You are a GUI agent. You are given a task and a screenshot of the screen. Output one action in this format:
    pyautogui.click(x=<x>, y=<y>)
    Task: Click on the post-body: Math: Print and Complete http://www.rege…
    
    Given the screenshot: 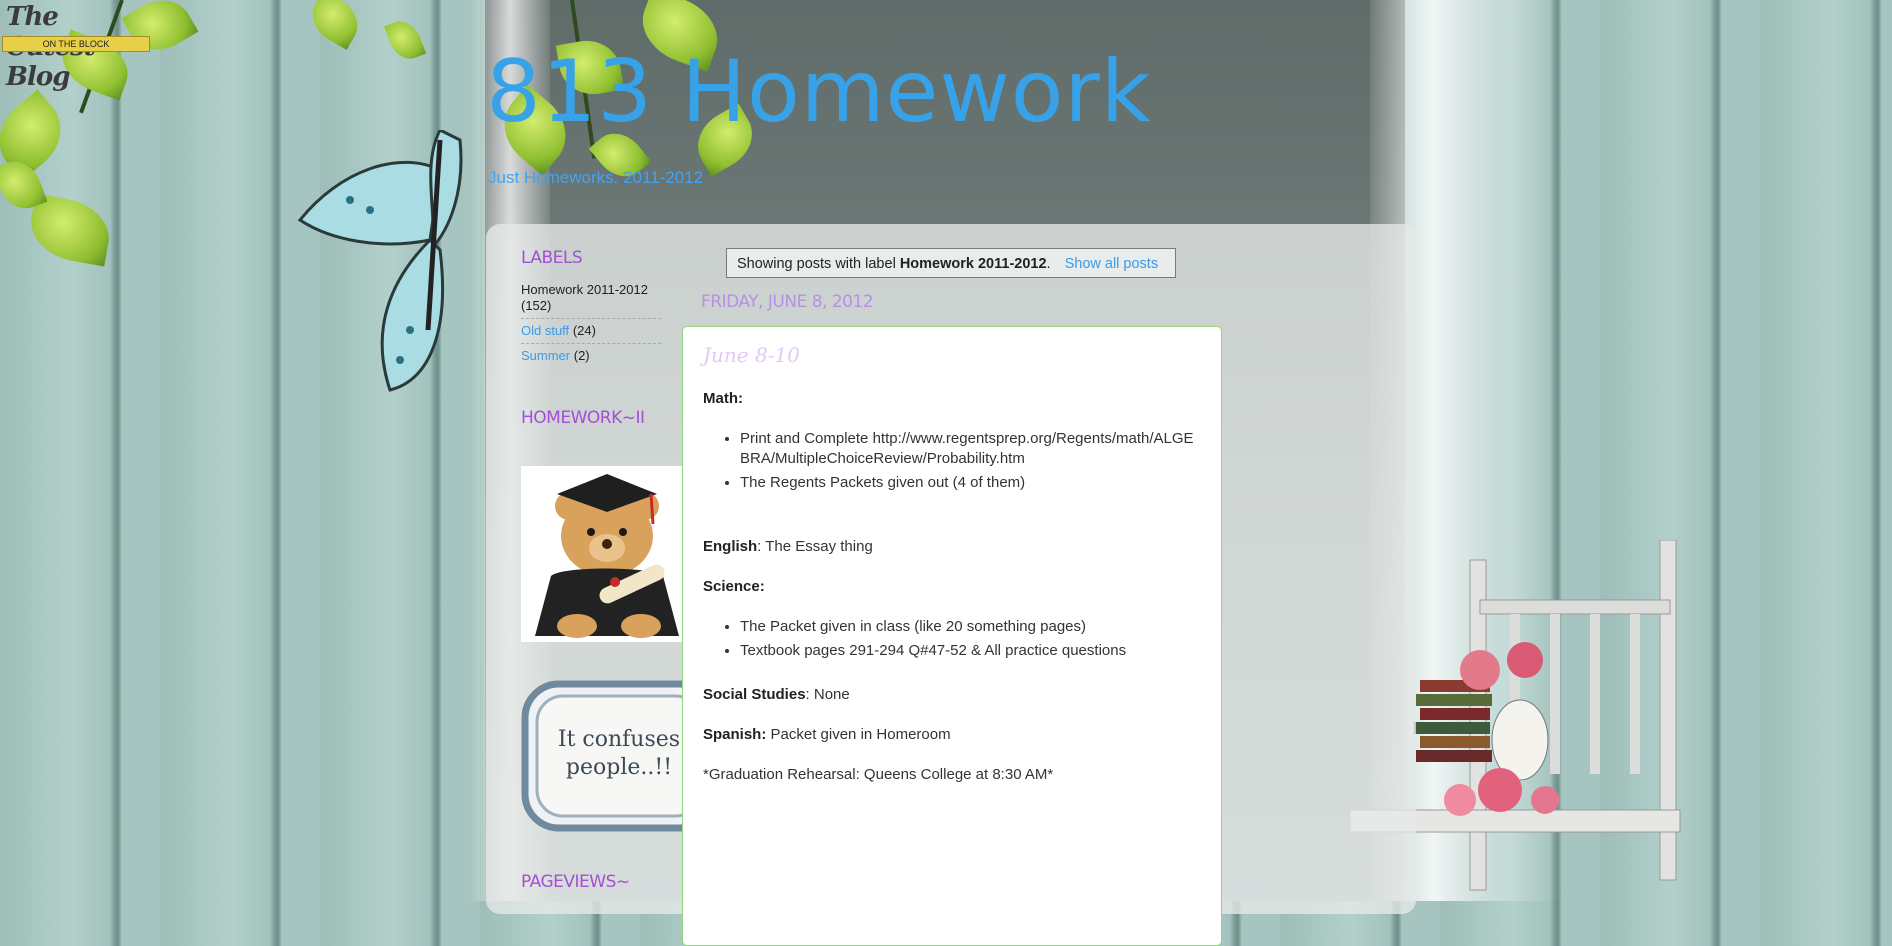 What is the action you would take?
    pyautogui.click(x=953, y=587)
    